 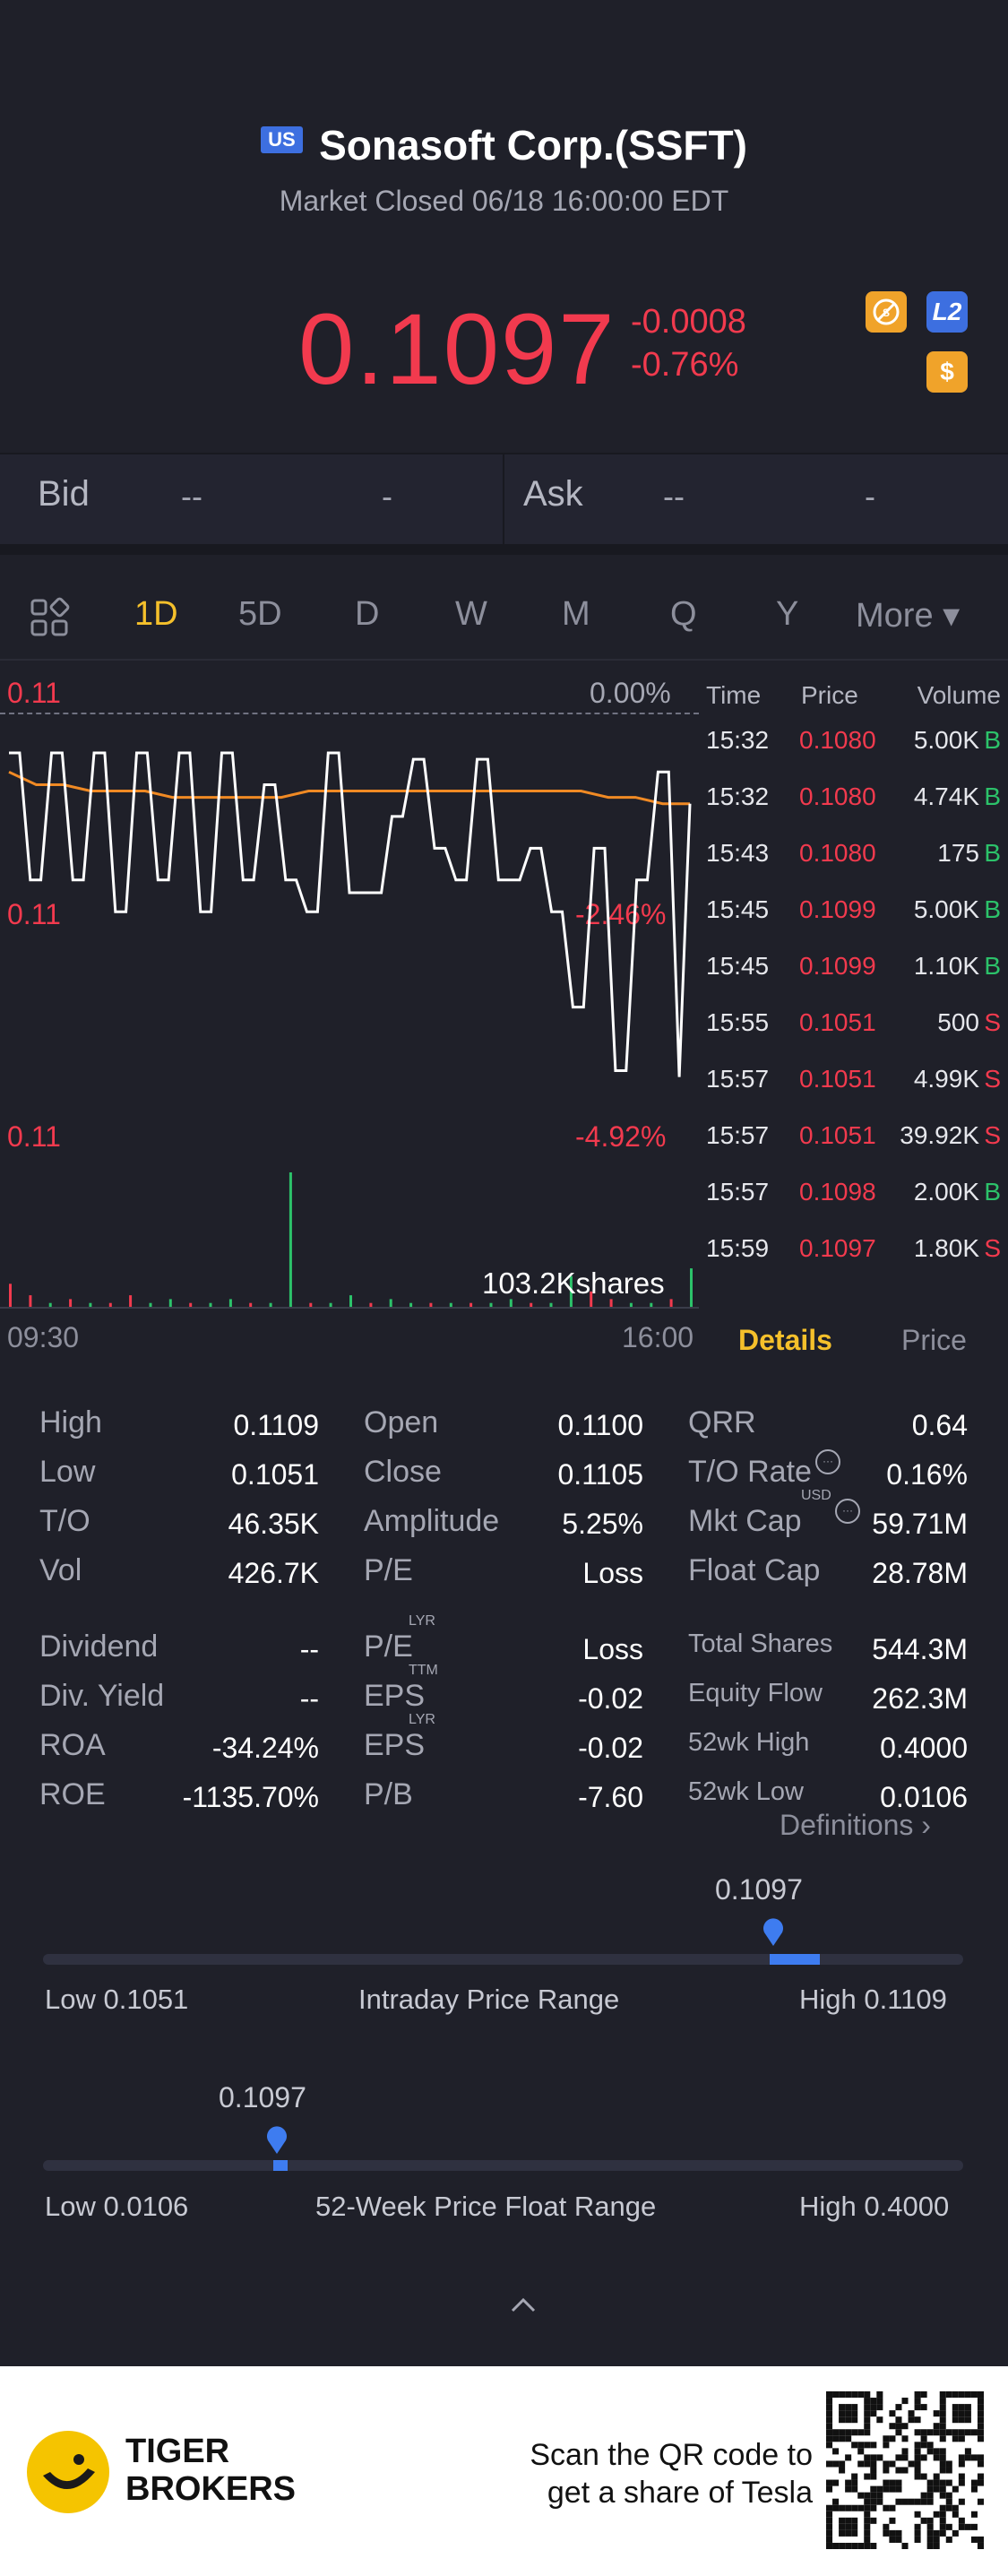 I want to click on trade-price: 0.1080, so click(x=837, y=796).